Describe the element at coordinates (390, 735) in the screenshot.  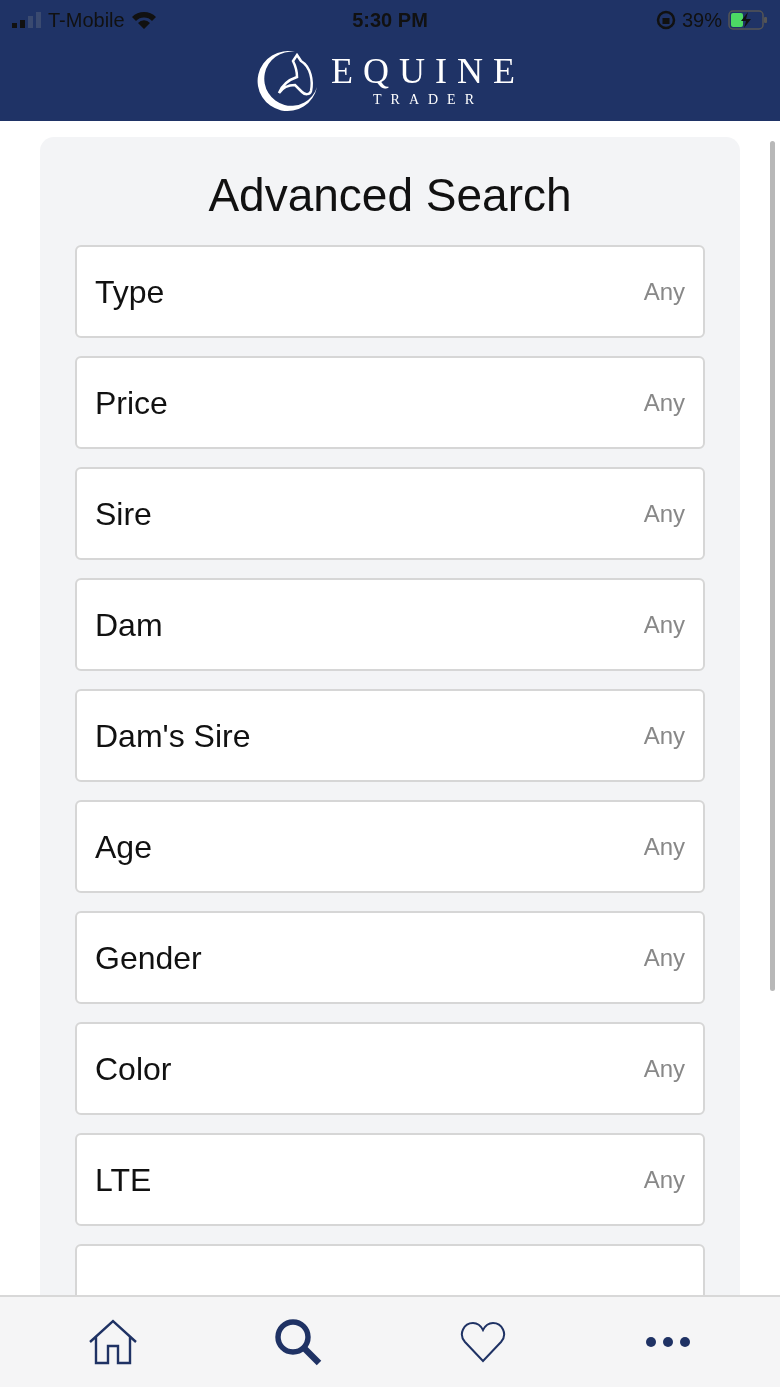
I see `filter-row: Dam's Sire Any` at that location.